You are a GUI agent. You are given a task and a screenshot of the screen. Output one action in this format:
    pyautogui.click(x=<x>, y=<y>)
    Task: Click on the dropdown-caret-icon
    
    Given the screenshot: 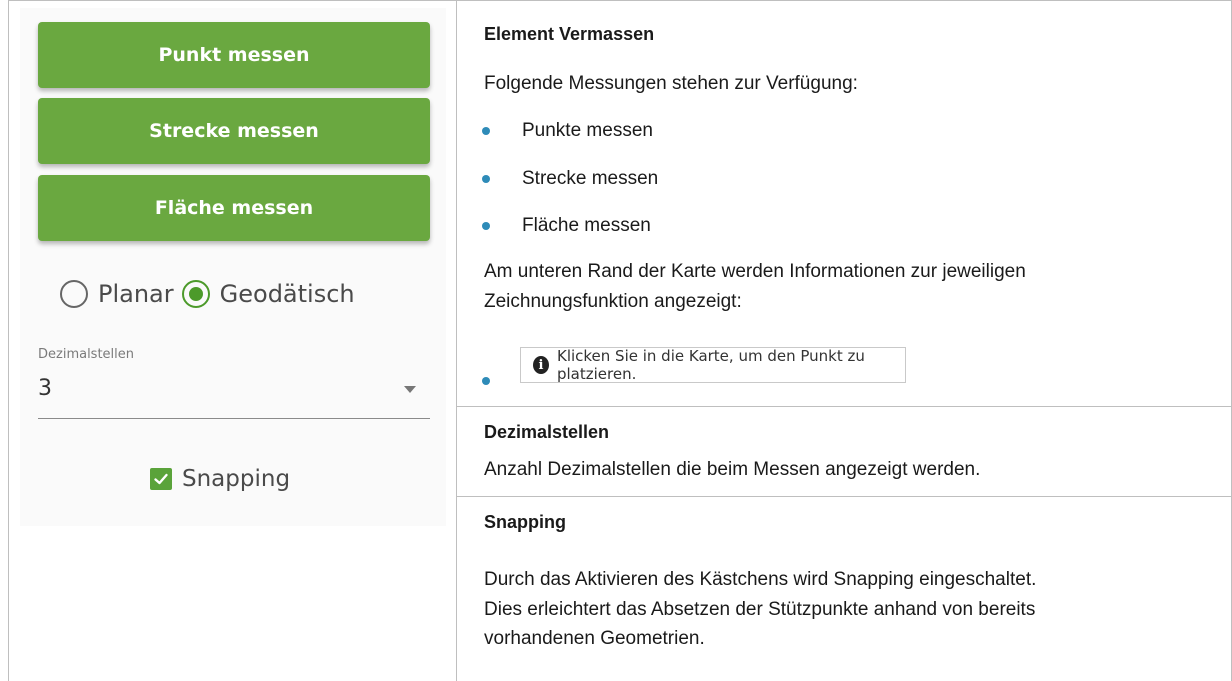 What is the action you would take?
    pyautogui.click(x=410, y=389)
    